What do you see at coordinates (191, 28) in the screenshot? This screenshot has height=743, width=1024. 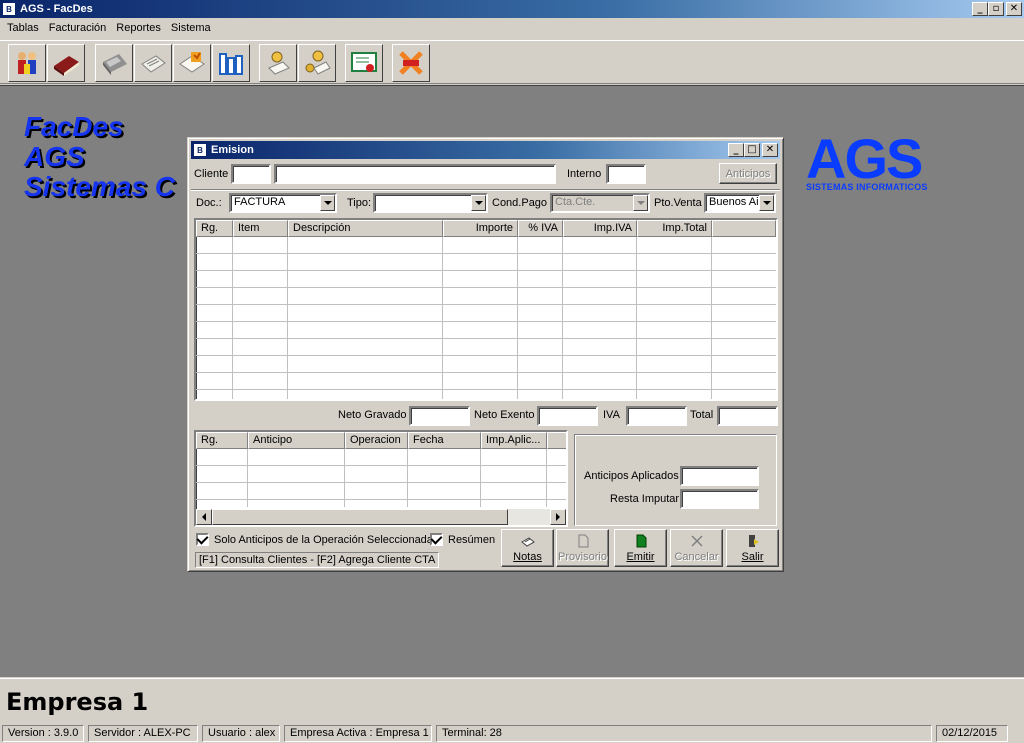 I see `menu-sistema: Sistema` at bounding box center [191, 28].